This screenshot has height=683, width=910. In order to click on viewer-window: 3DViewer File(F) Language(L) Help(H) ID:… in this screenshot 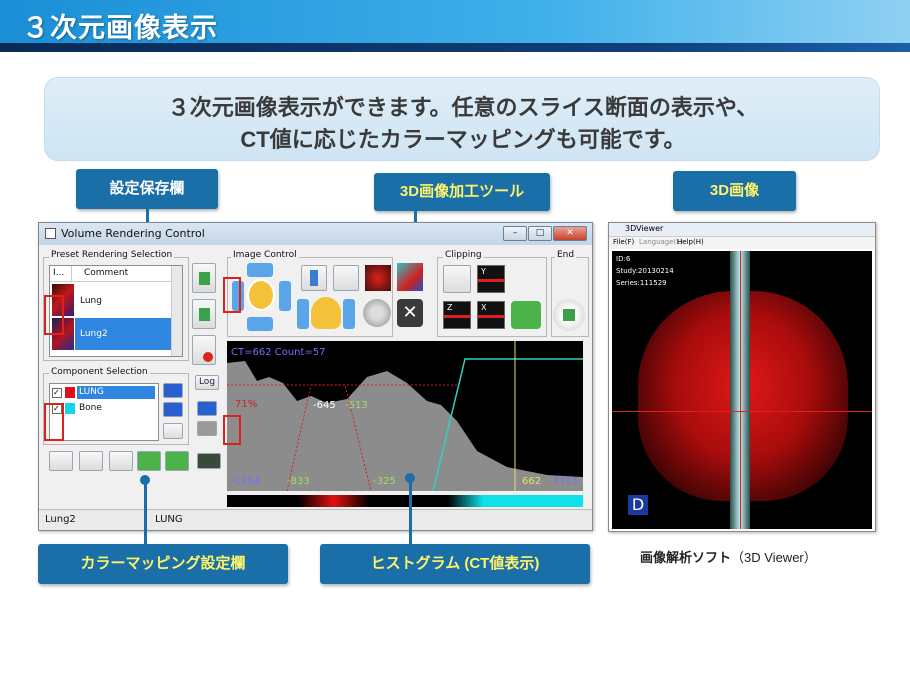, I will do `click(742, 377)`.